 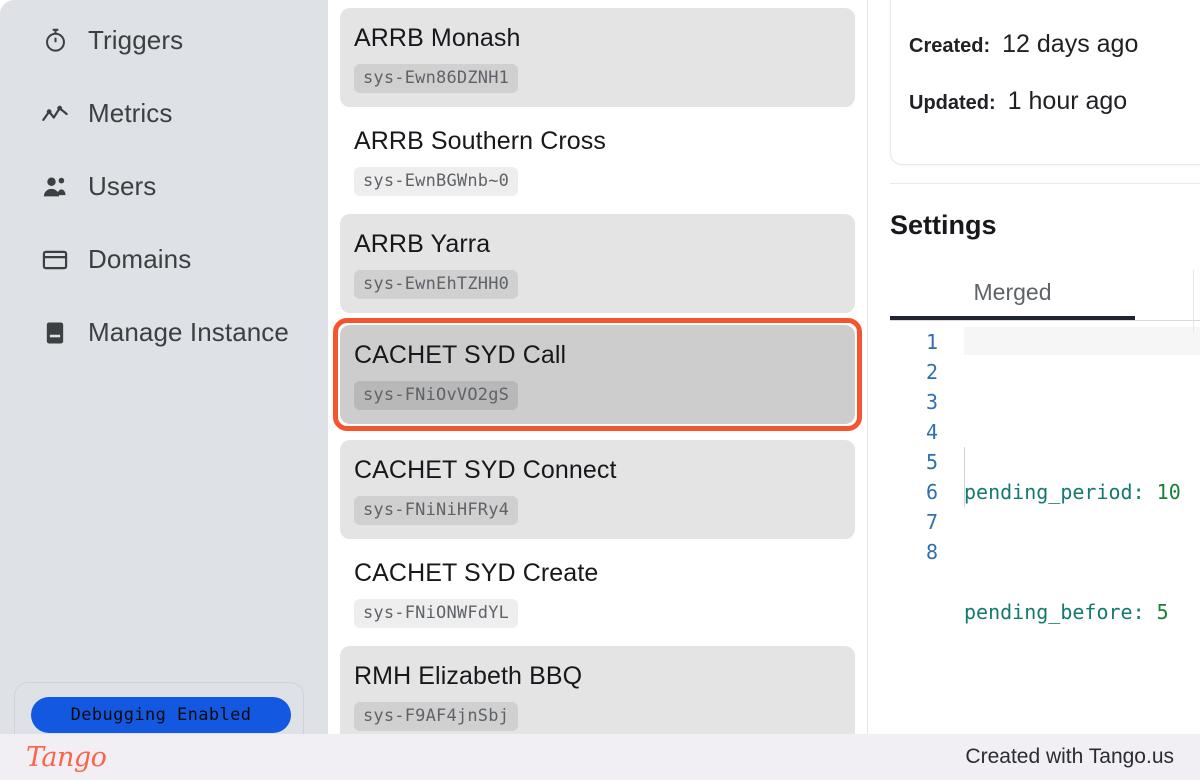 What do you see at coordinates (55, 114) in the screenshot?
I see `line-chart-icon` at bounding box center [55, 114].